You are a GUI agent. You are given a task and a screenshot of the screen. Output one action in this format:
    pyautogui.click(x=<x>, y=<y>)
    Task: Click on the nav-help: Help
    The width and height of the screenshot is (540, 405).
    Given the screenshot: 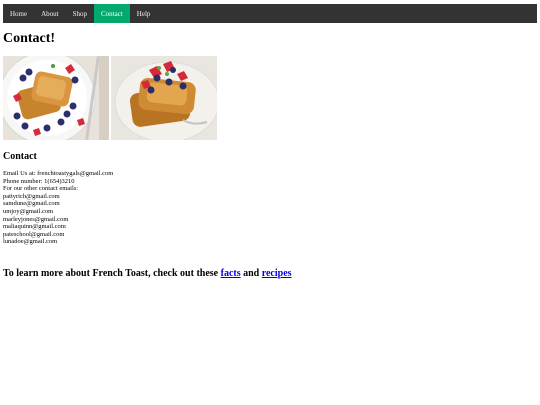 What is the action you would take?
    pyautogui.click(x=144, y=13)
    